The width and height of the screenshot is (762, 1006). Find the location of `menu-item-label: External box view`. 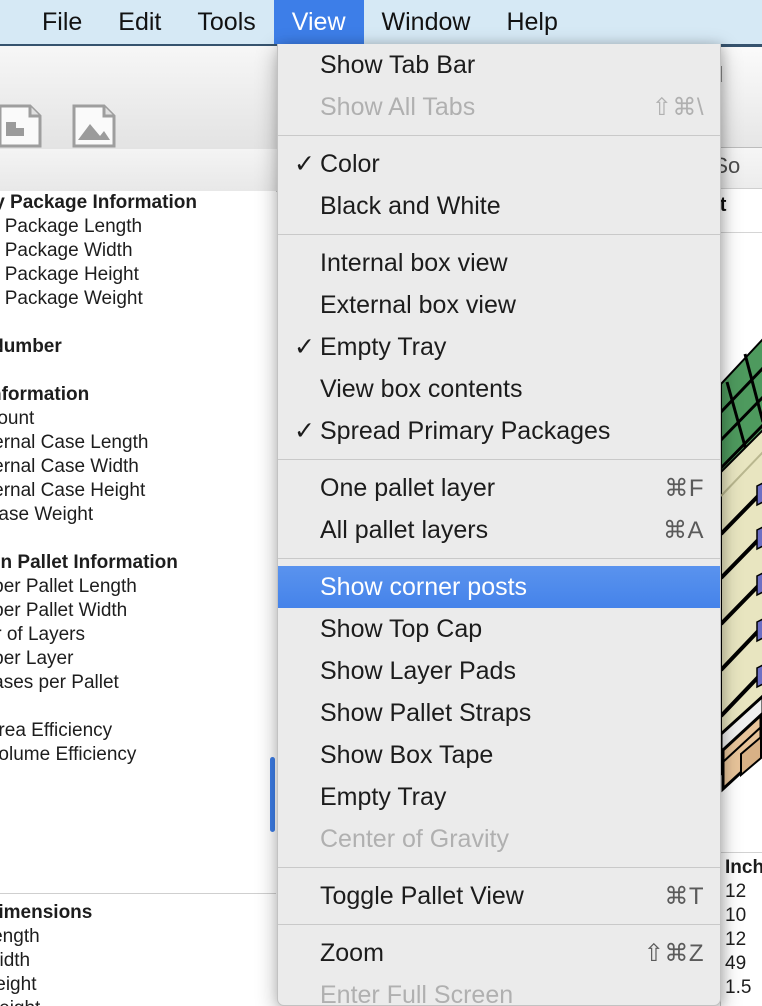

menu-item-label: External box view is located at coordinates (418, 304).